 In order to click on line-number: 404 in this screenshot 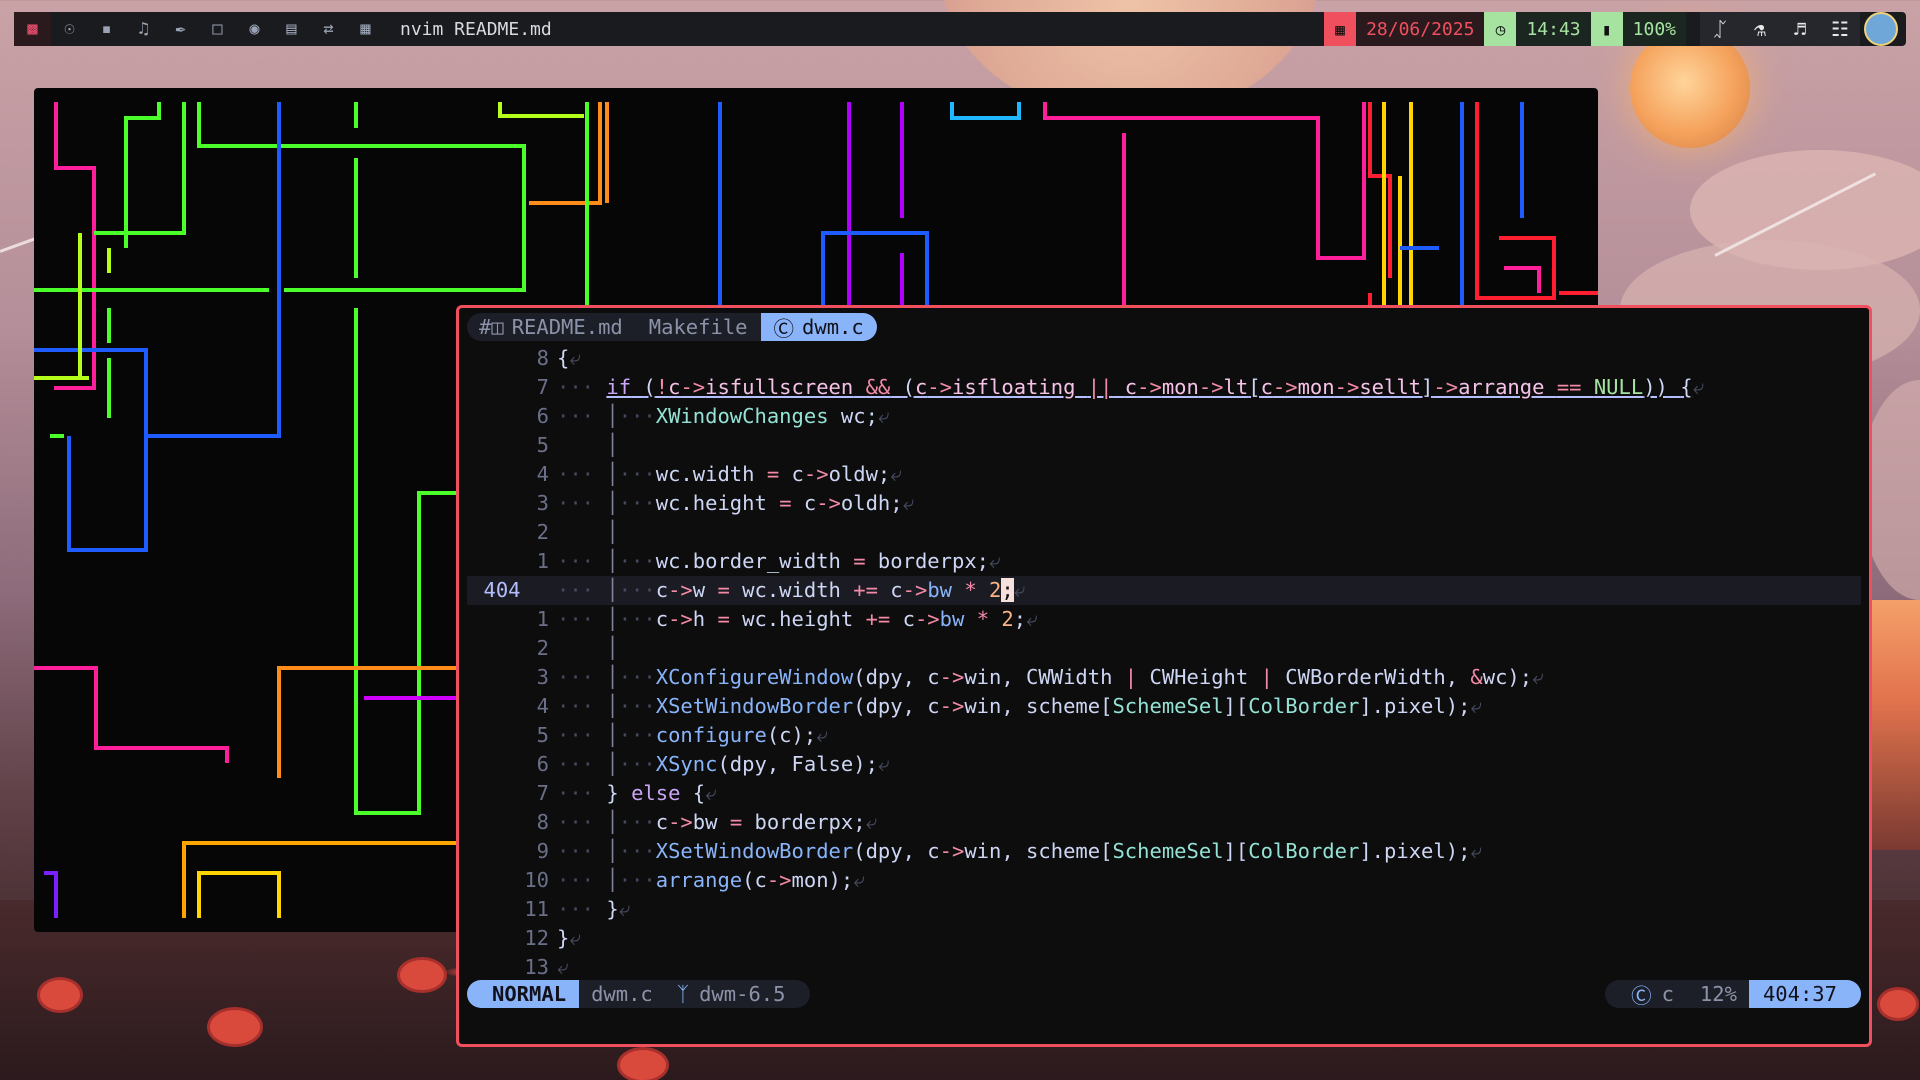, I will do `click(502, 590)`.